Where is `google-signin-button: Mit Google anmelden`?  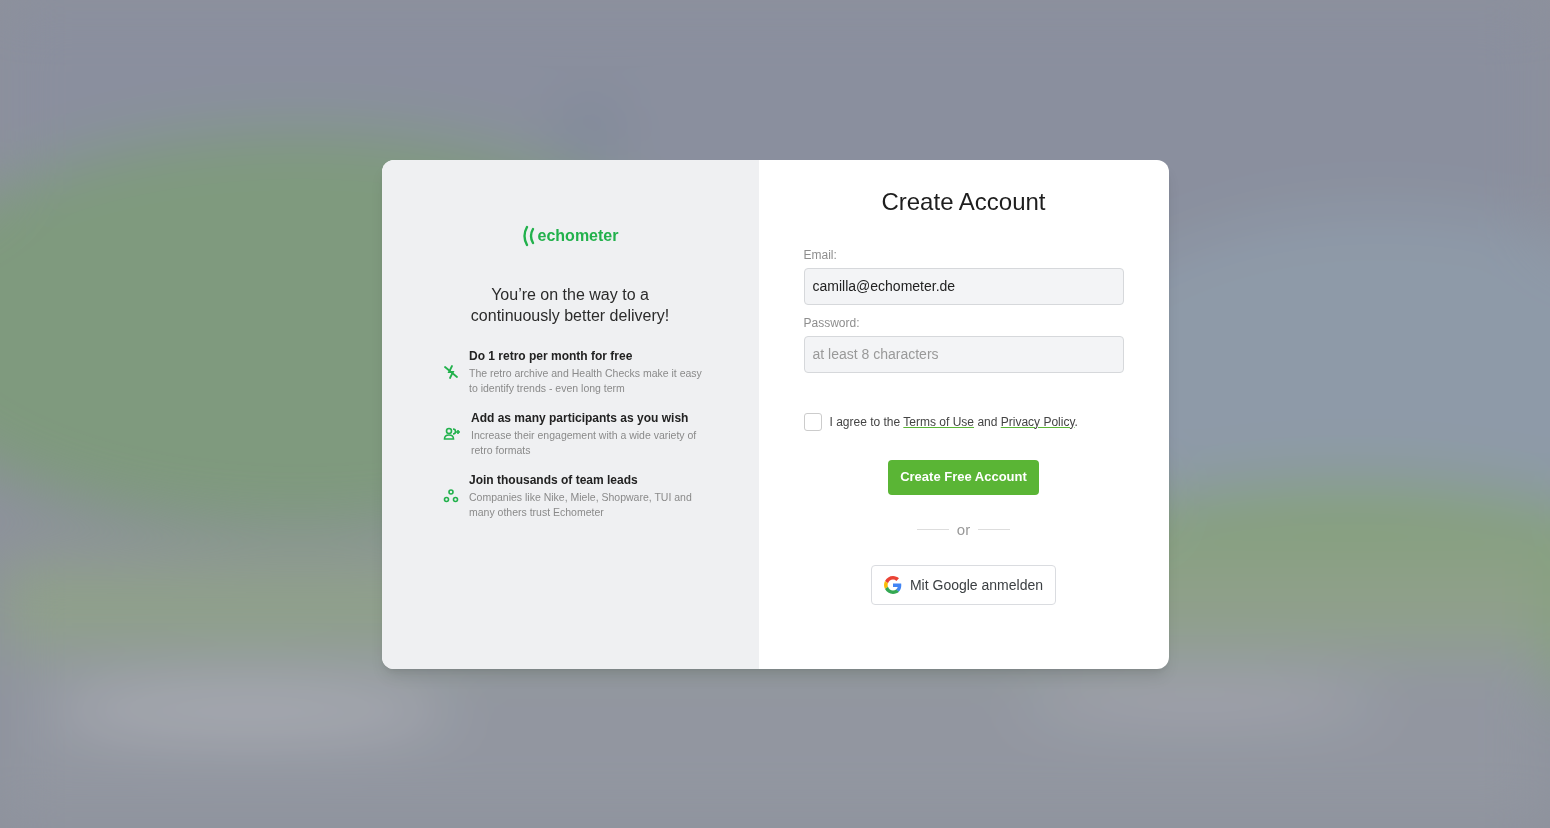 google-signin-button: Mit Google anmelden is located at coordinates (963, 585).